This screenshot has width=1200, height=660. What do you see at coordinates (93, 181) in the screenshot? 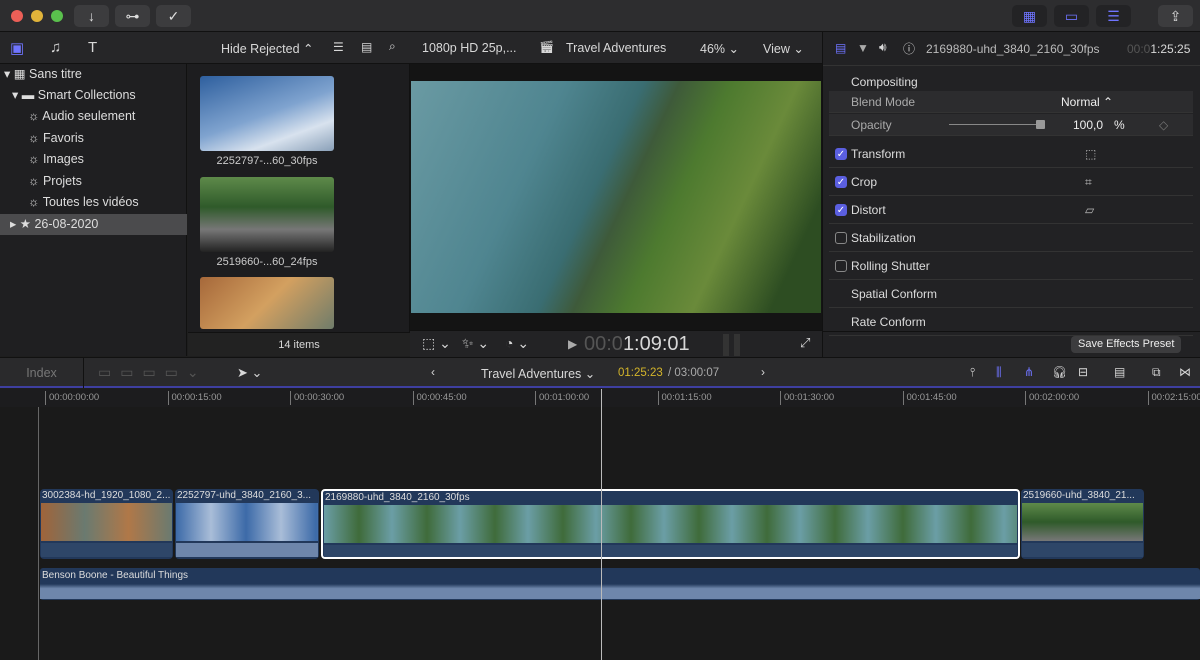
I see `sidebar-item-collection: ☼ Projets` at bounding box center [93, 181].